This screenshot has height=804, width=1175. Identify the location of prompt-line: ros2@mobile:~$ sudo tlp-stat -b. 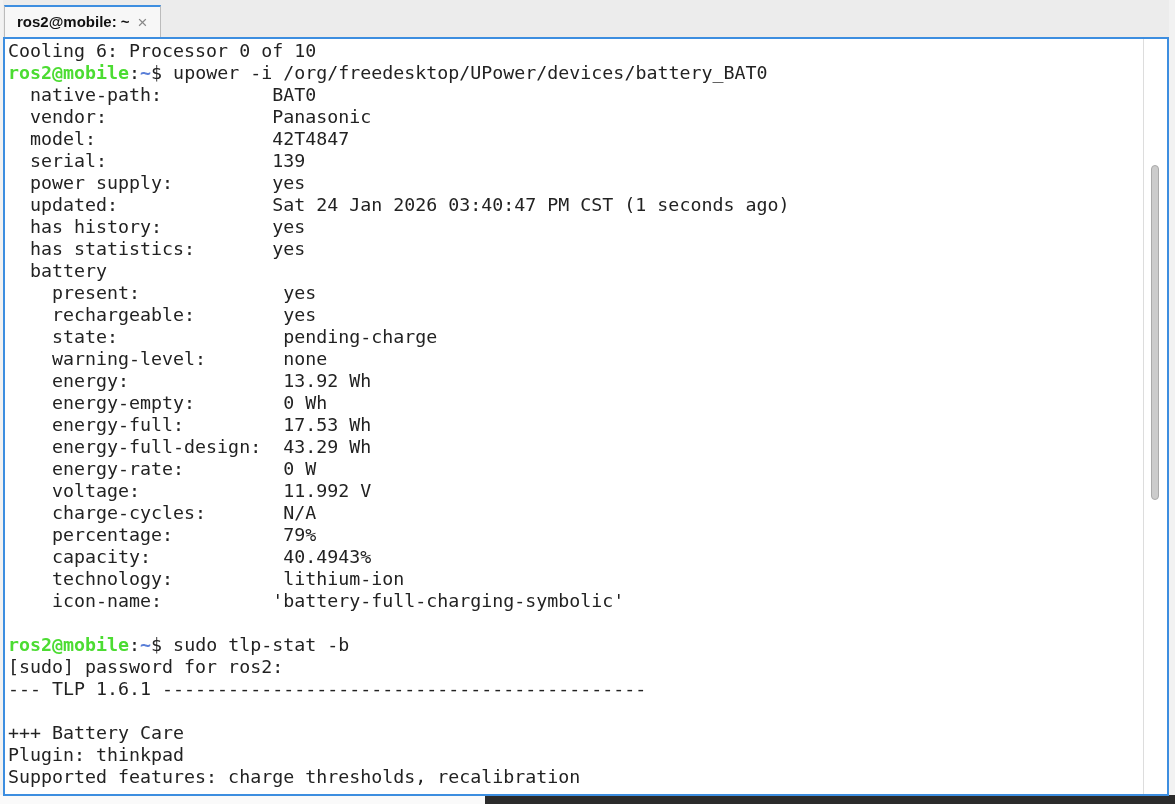
(179, 645).